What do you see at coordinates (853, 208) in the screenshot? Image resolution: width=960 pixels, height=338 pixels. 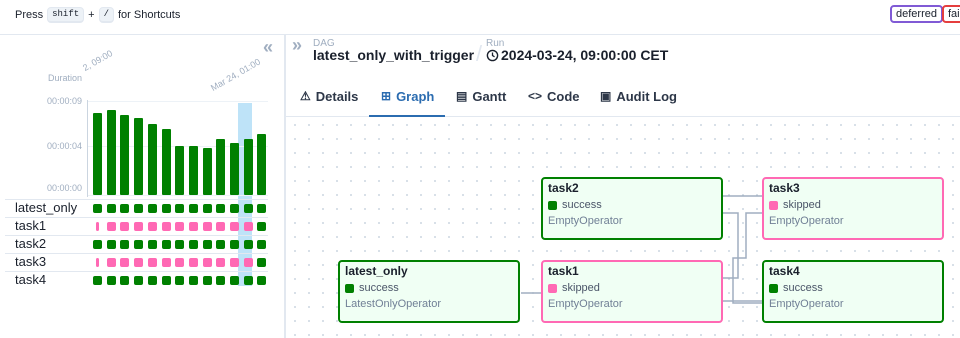 I see `graph-node-task3: task3 skipped EmptyOperator` at bounding box center [853, 208].